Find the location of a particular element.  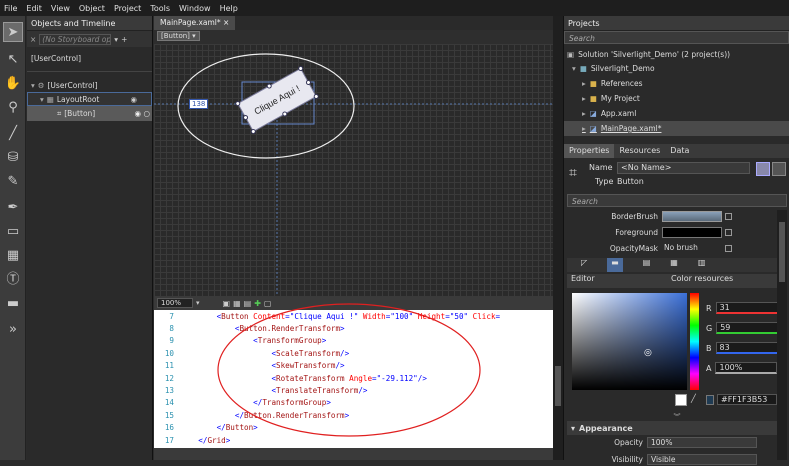

scrollbar-thumb is located at coordinates (782, 252).